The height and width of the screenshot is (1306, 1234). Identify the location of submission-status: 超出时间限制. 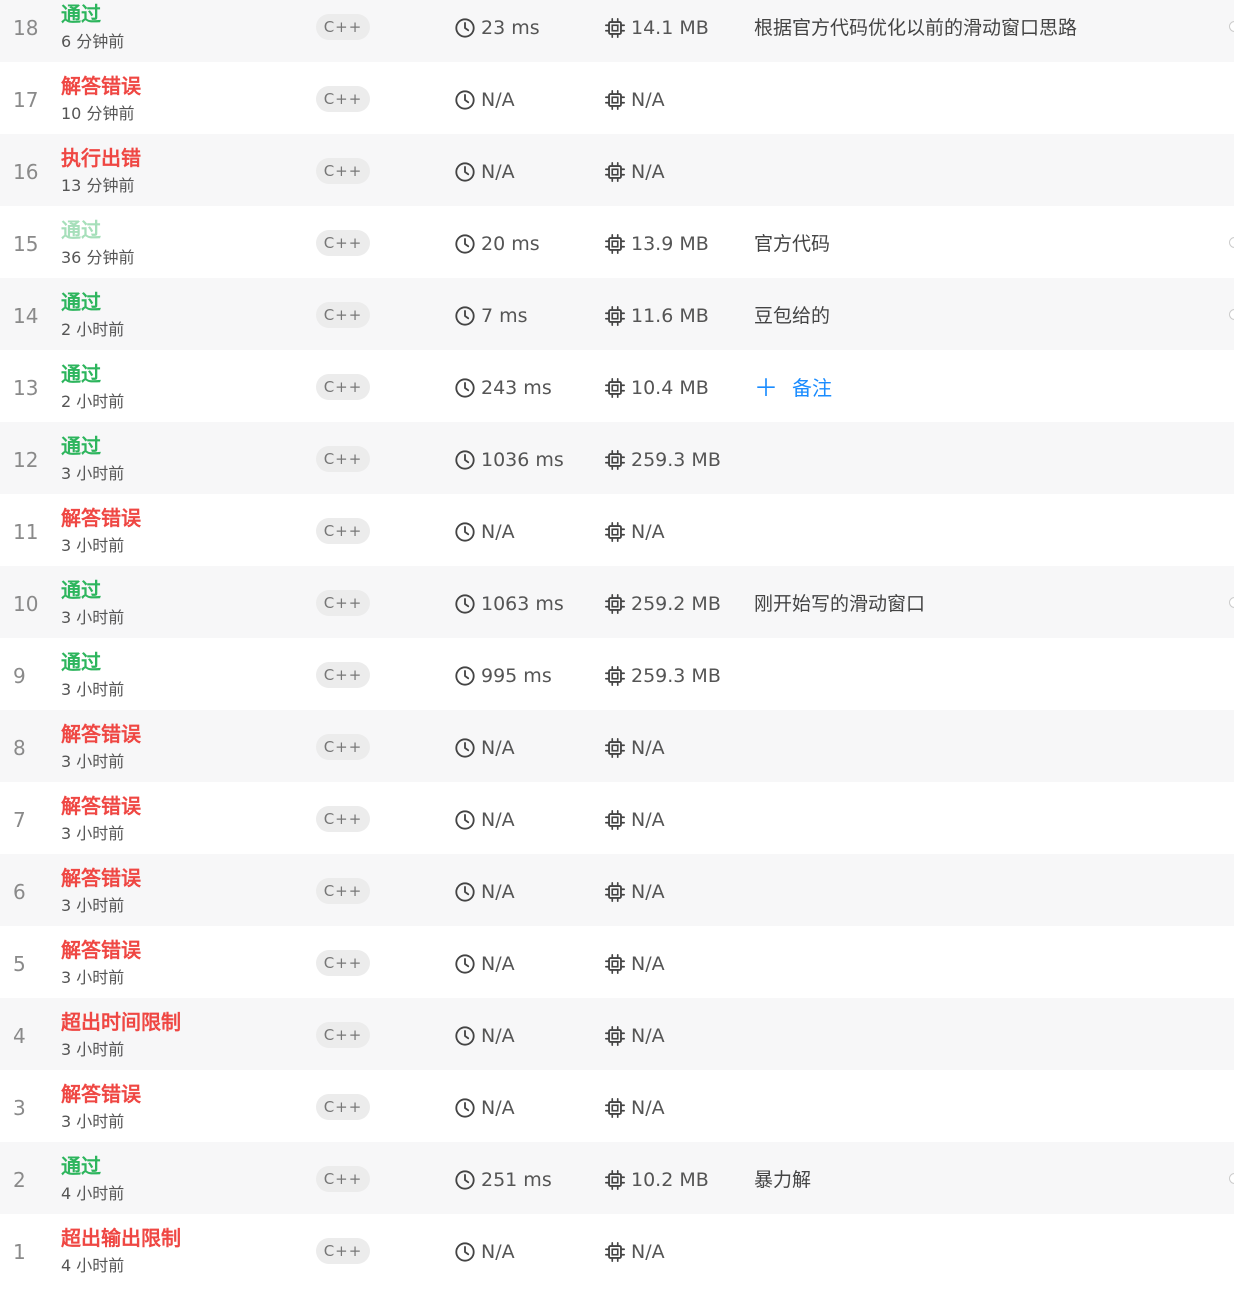
(121, 1022).